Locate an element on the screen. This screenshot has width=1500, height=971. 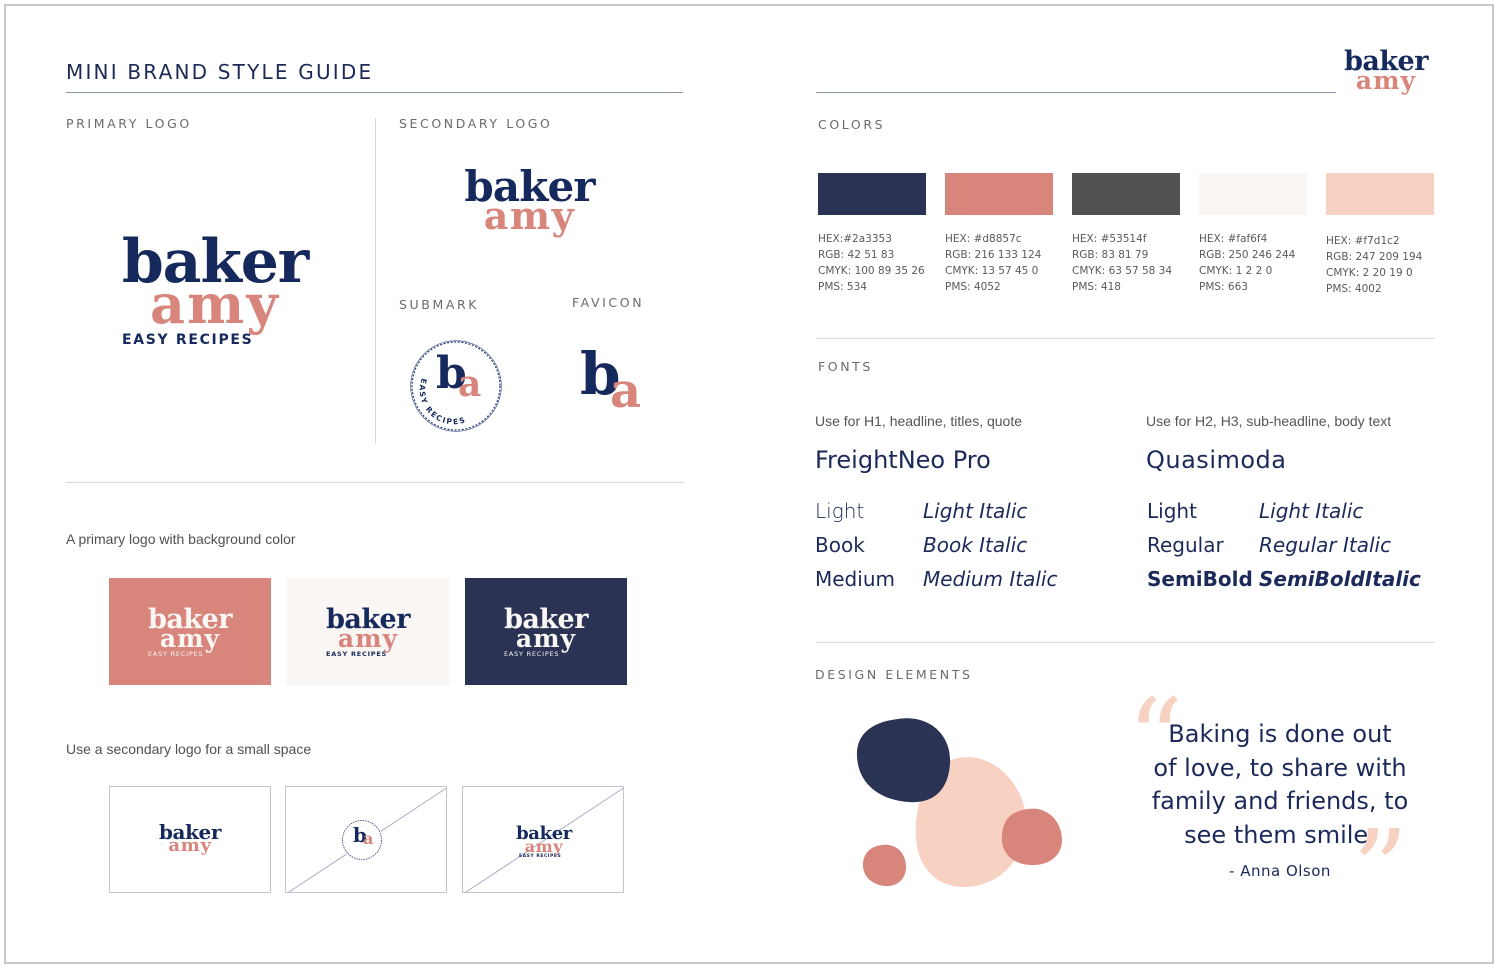
color-pms-value: PMS: 418 is located at coordinates (1096, 287).